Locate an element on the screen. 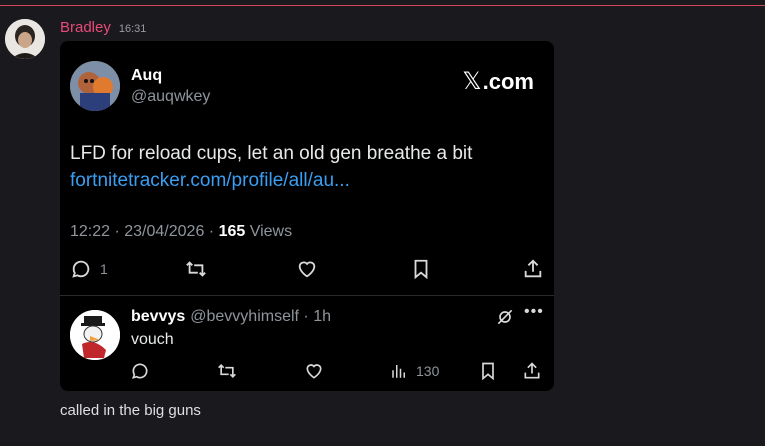 The height and width of the screenshot is (446, 765). reply-share-button is located at coordinates (532, 371).